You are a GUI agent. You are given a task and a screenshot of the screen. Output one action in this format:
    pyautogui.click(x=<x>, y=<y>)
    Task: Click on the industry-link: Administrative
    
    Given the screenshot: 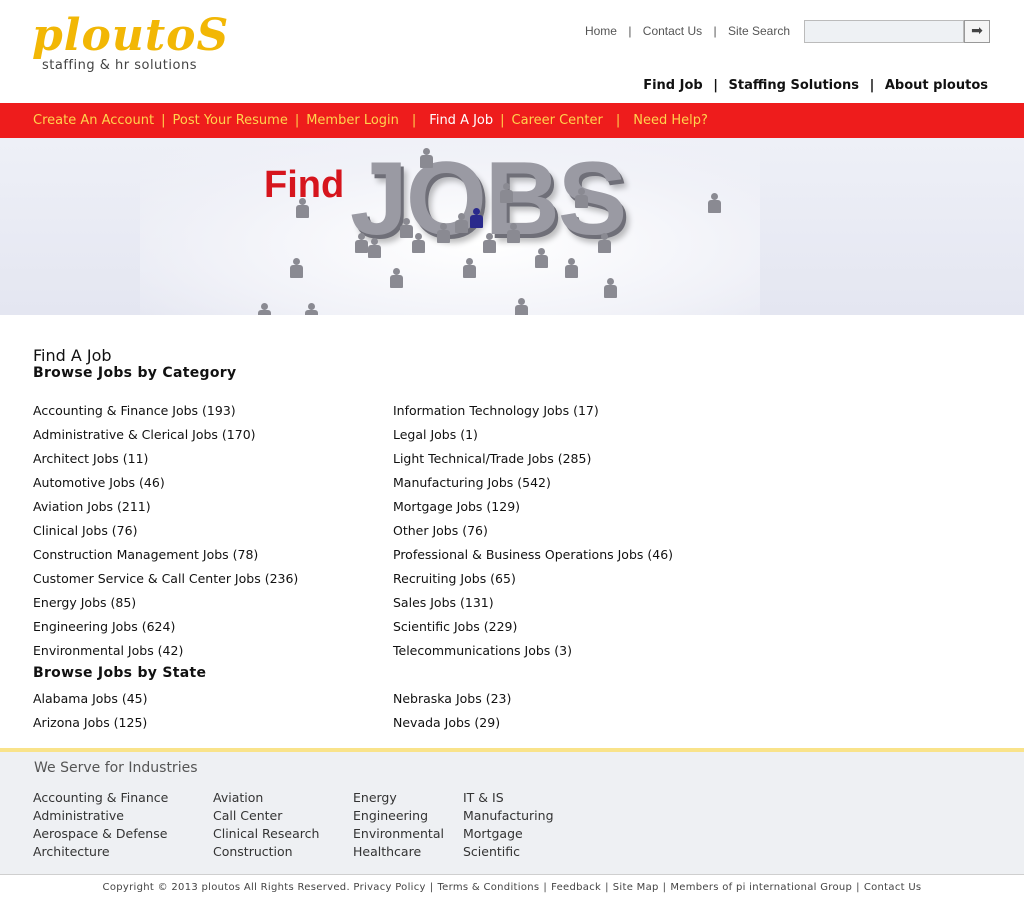 What is the action you would take?
    pyautogui.click(x=100, y=816)
    